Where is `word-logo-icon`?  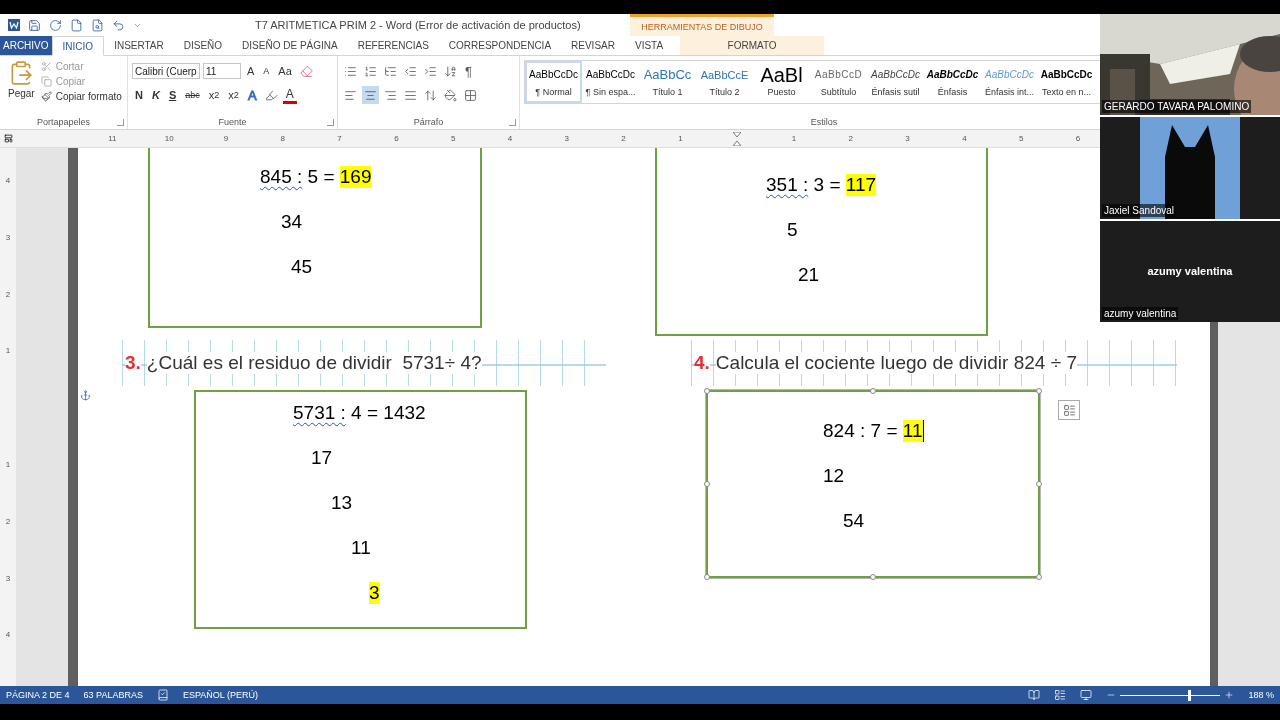 word-logo-icon is located at coordinates (14, 25).